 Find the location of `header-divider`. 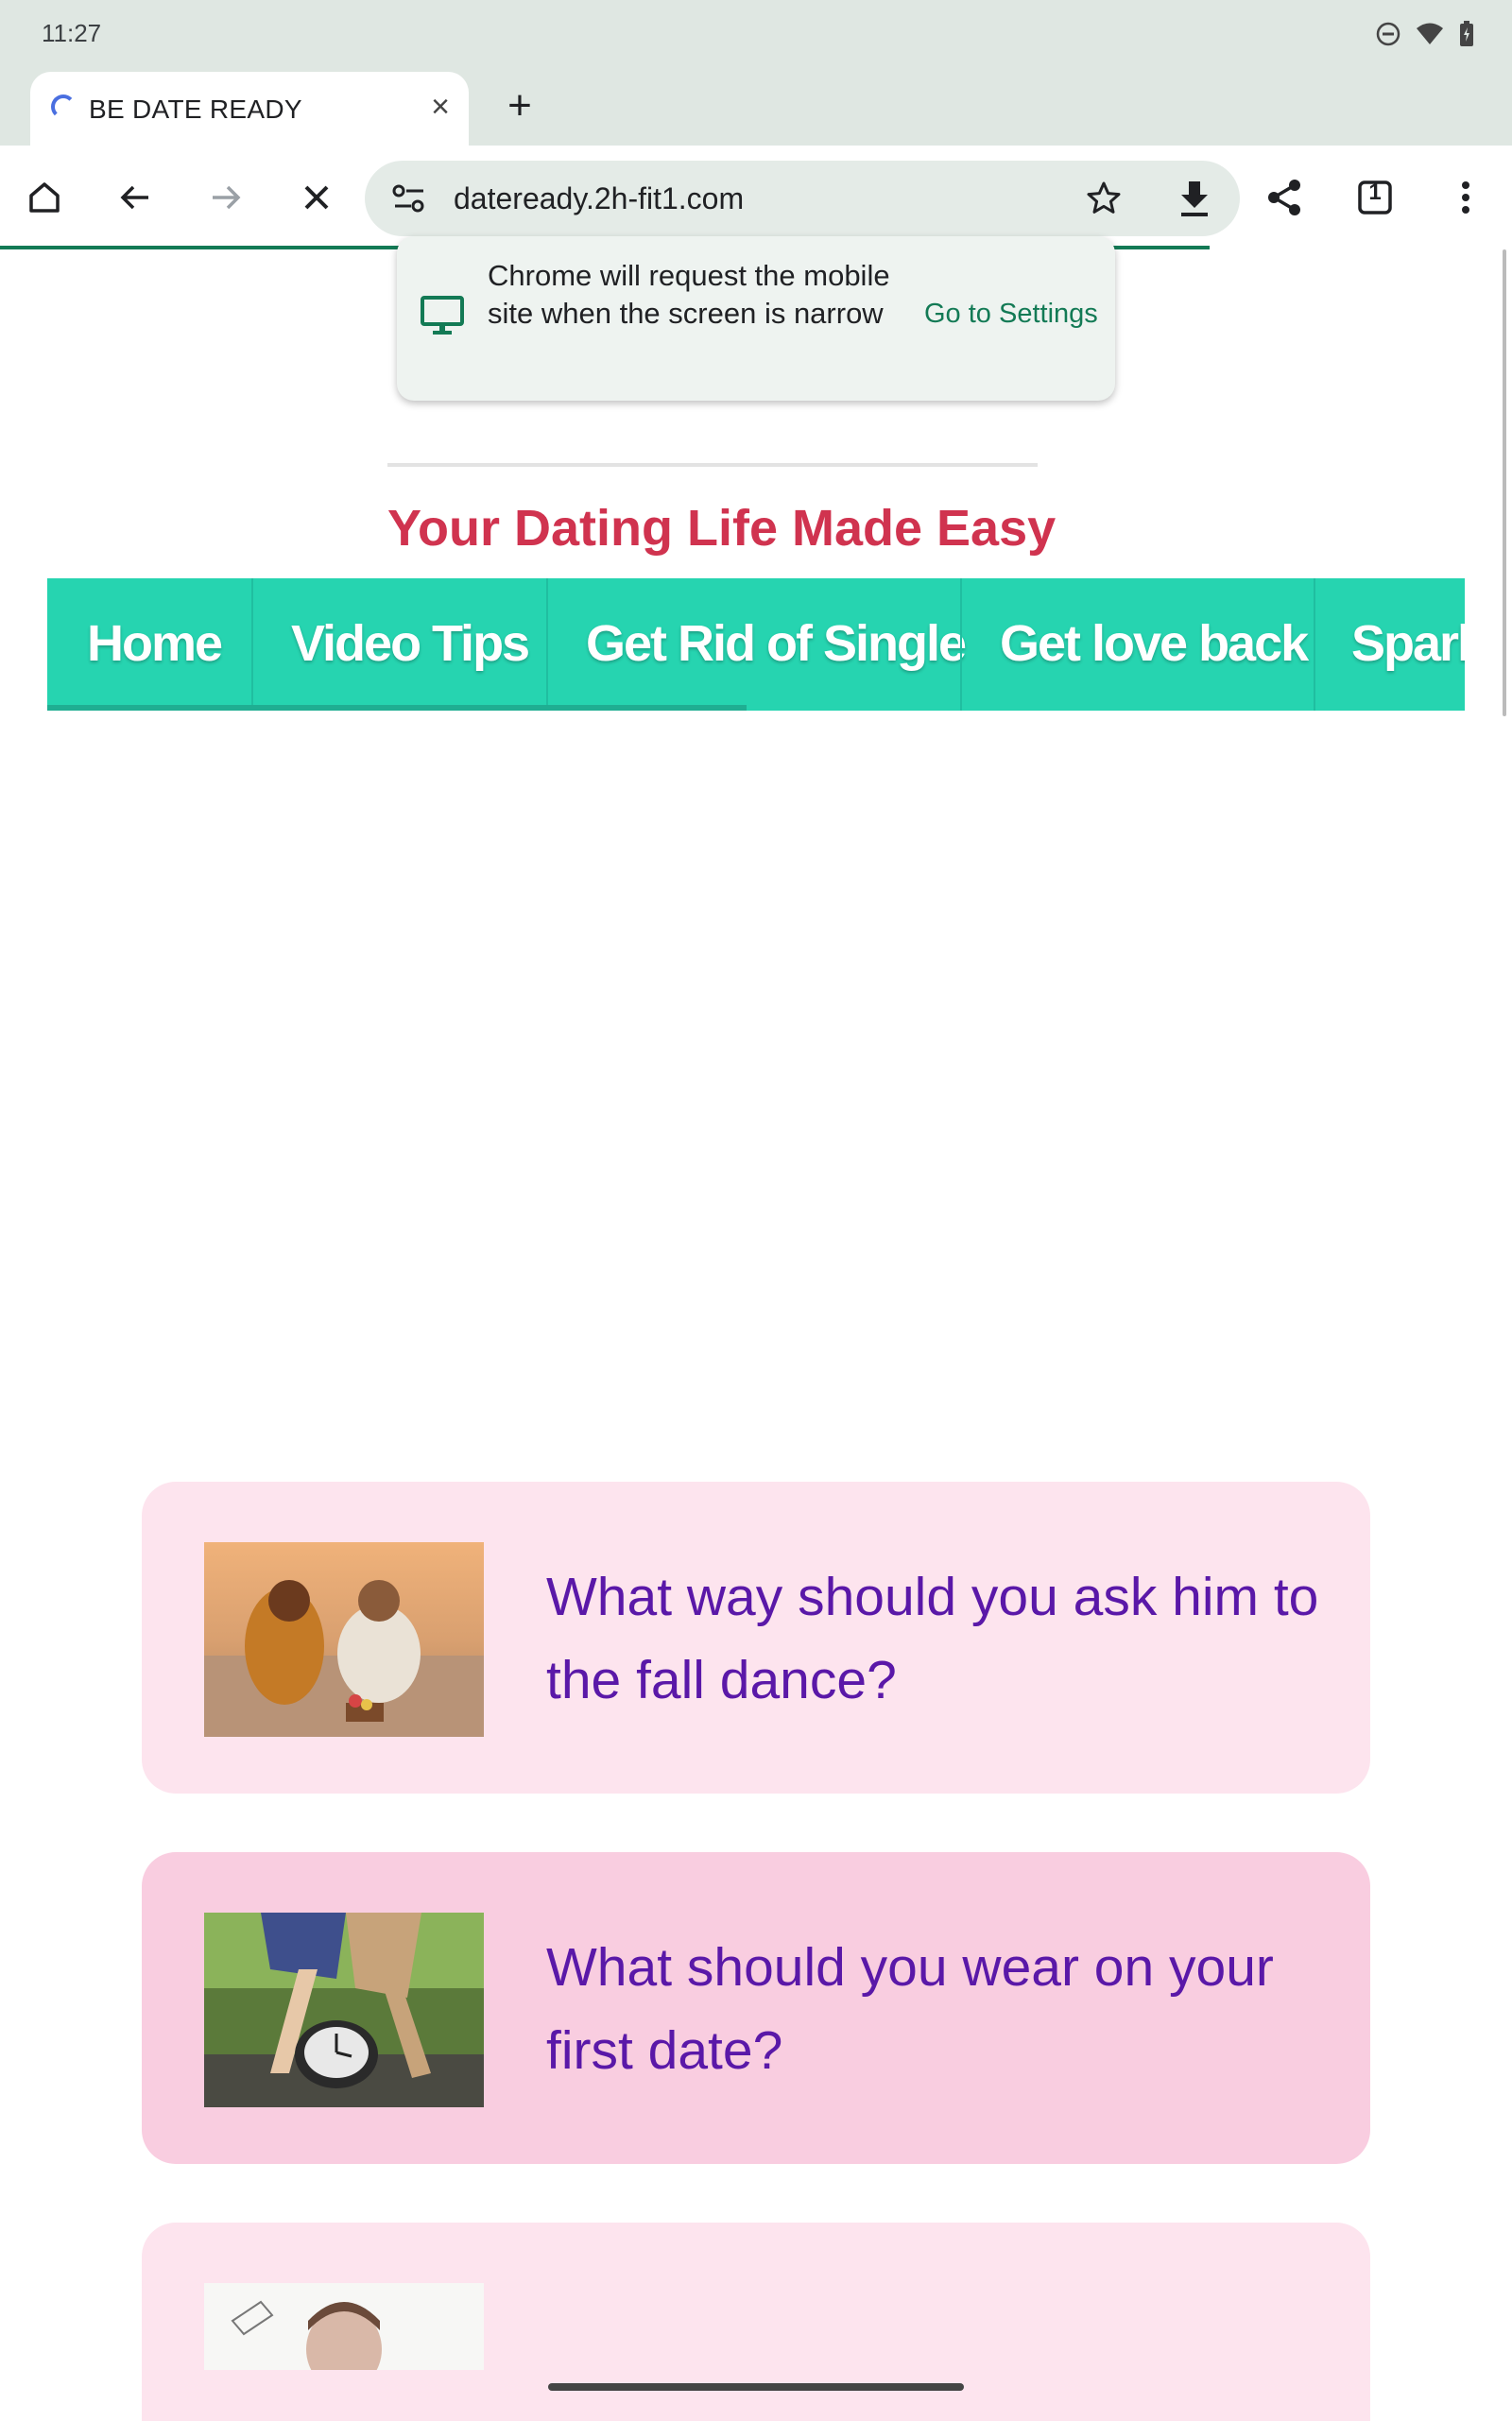

header-divider is located at coordinates (712, 465).